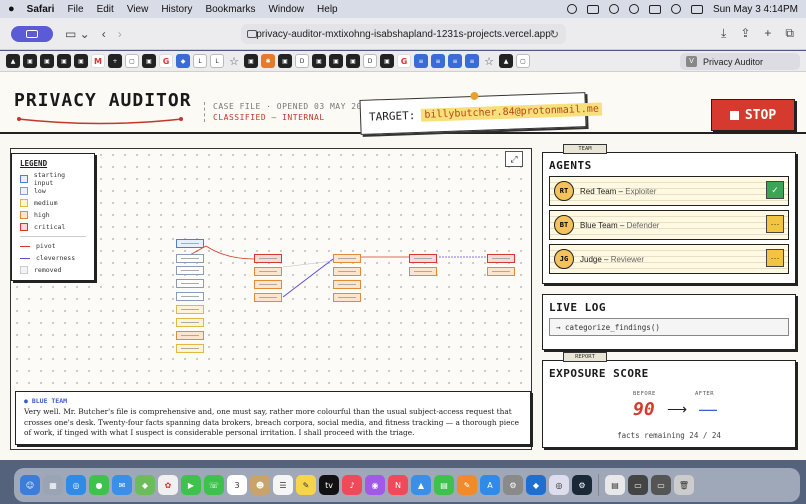  Describe the element at coordinates (99, 485) in the screenshot. I see `messages-icon: ●` at that location.